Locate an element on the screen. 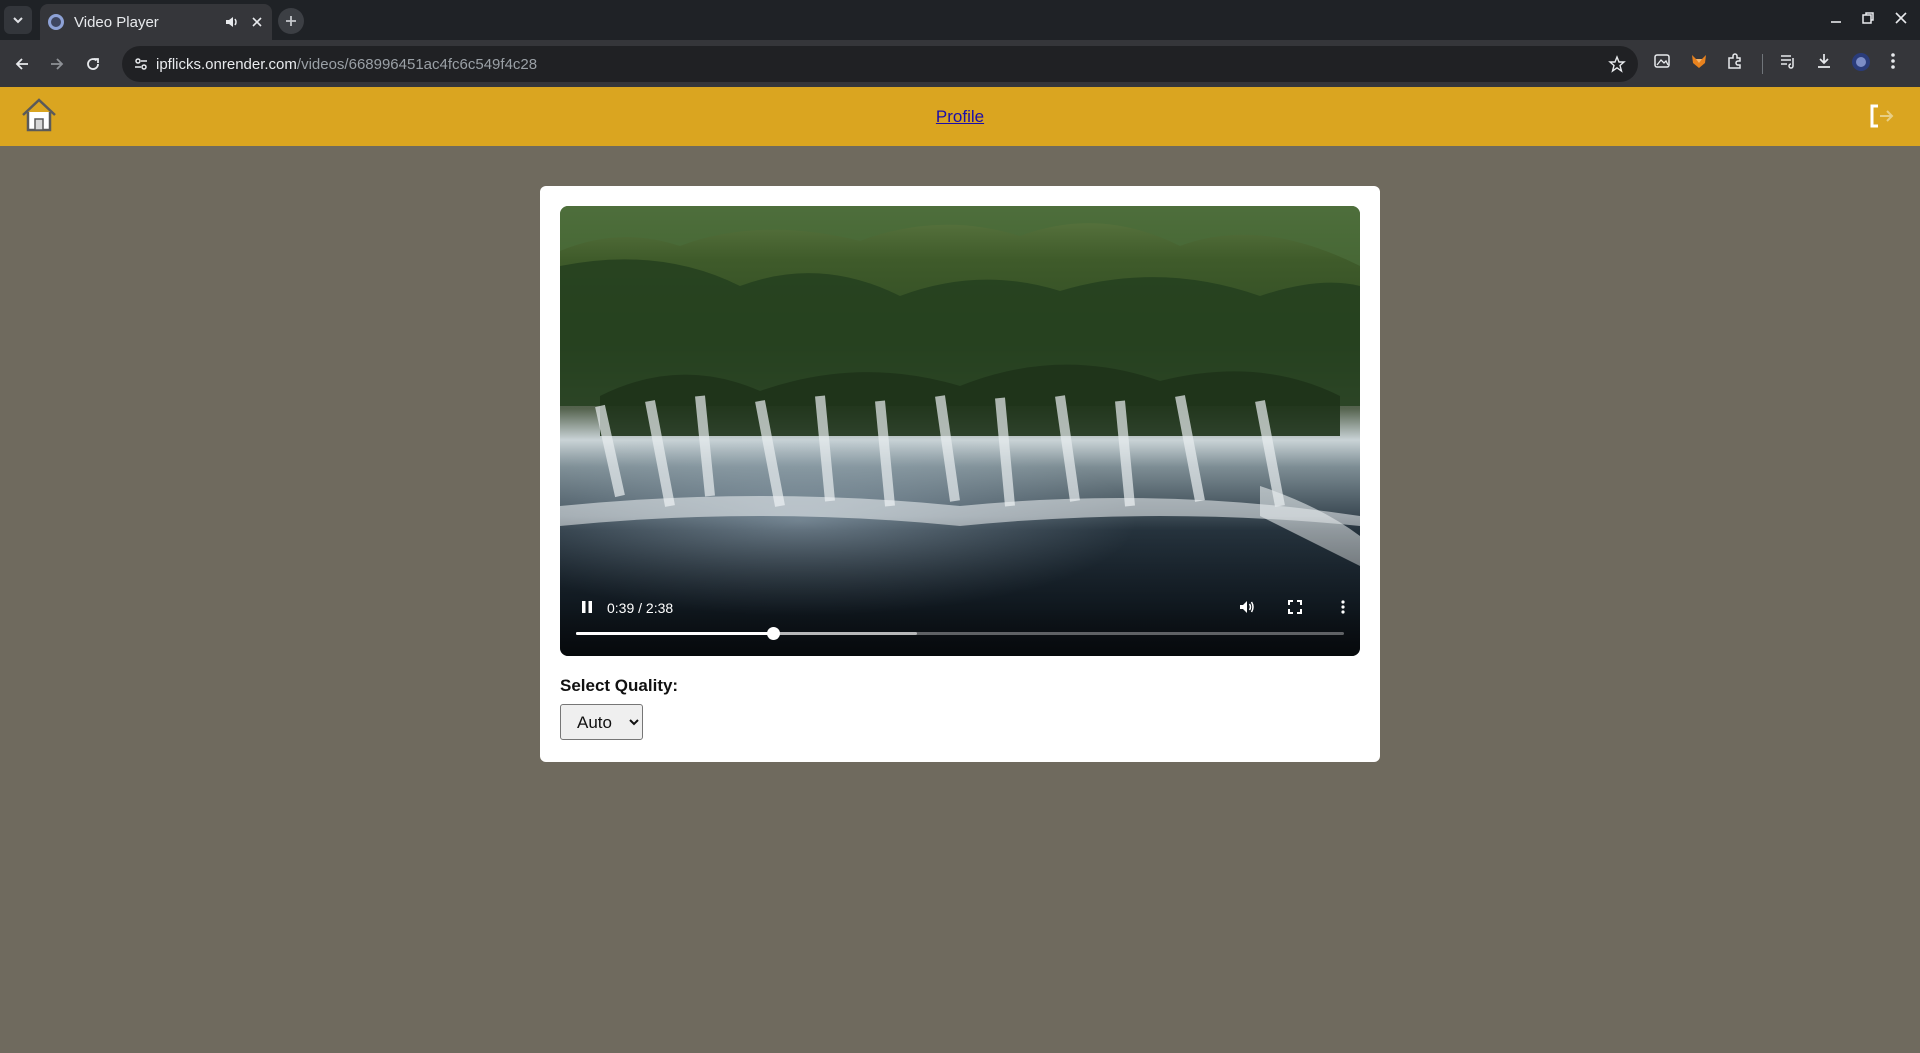 This screenshot has width=1920, height=1053. chevron-down-icon is located at coordinates (18, 20).